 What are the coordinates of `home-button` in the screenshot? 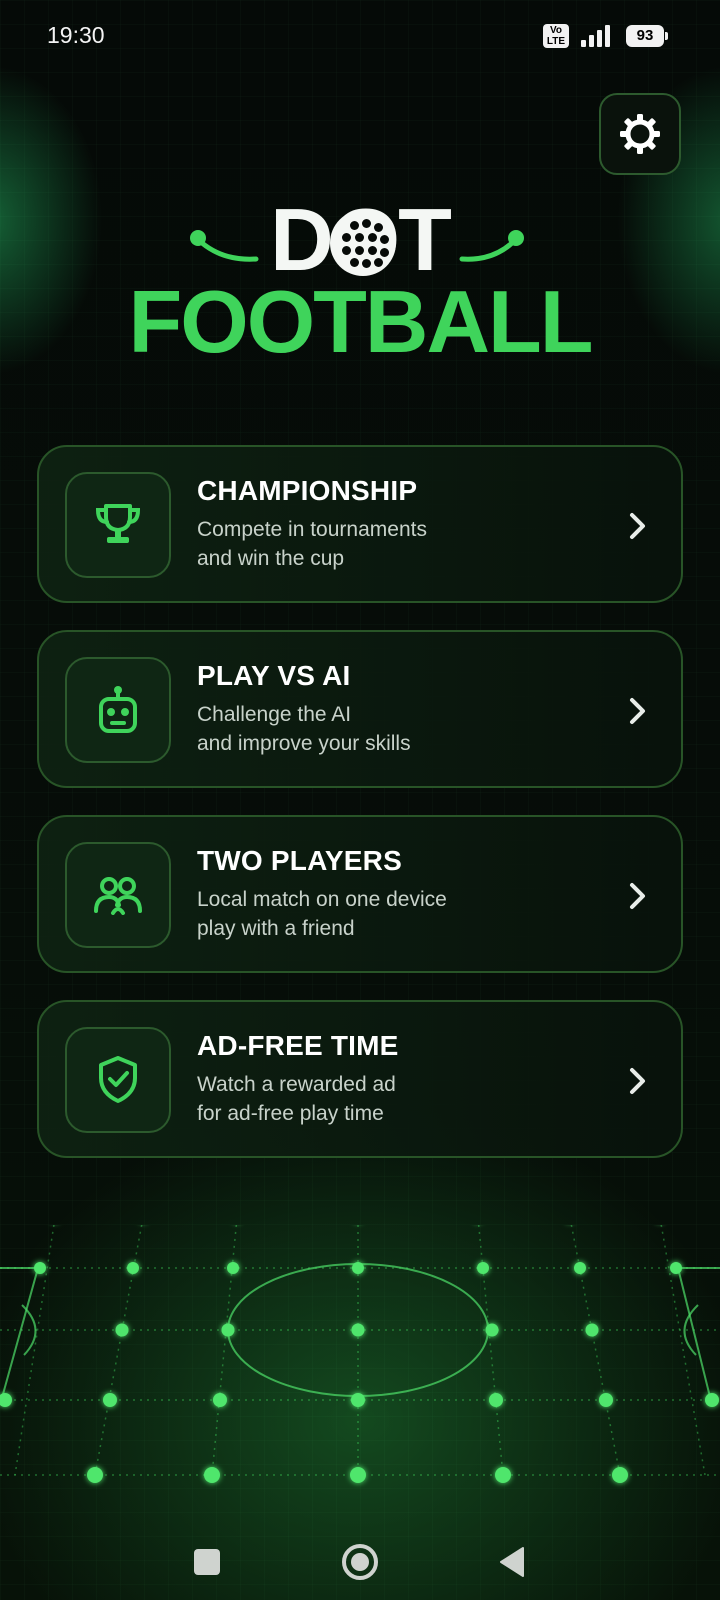 It's located at (360, 1562).